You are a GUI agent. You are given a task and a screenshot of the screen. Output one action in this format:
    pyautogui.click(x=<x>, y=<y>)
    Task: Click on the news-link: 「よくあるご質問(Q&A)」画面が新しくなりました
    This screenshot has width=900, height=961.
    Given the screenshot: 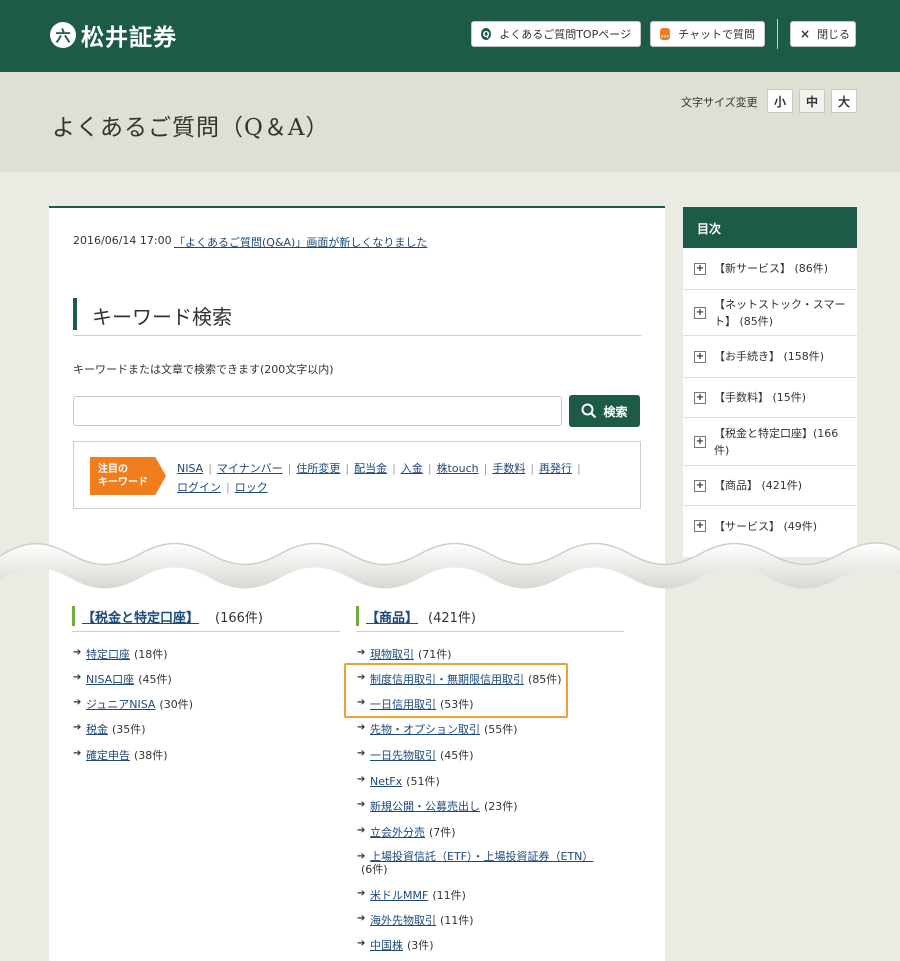 What is the action you would take?
    pyautogui.click(x=300, y=242)
    